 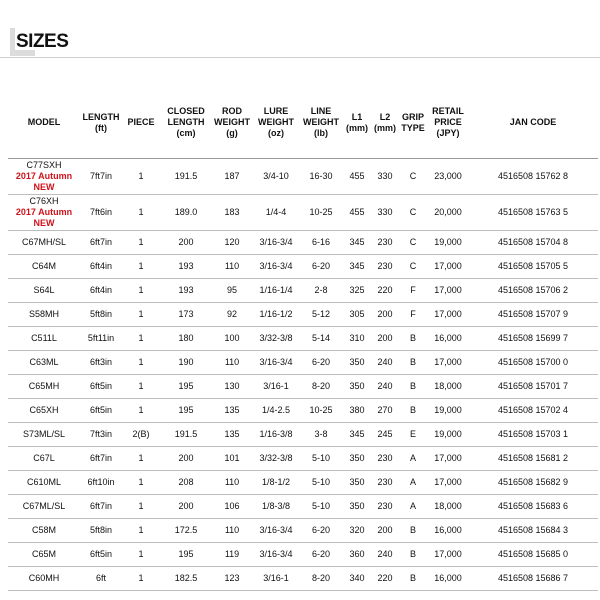 What do you see at coordinates (232, 176) in the screenshot?
I see `rod-weight-cell: 187` at bounding box center [232, 176].